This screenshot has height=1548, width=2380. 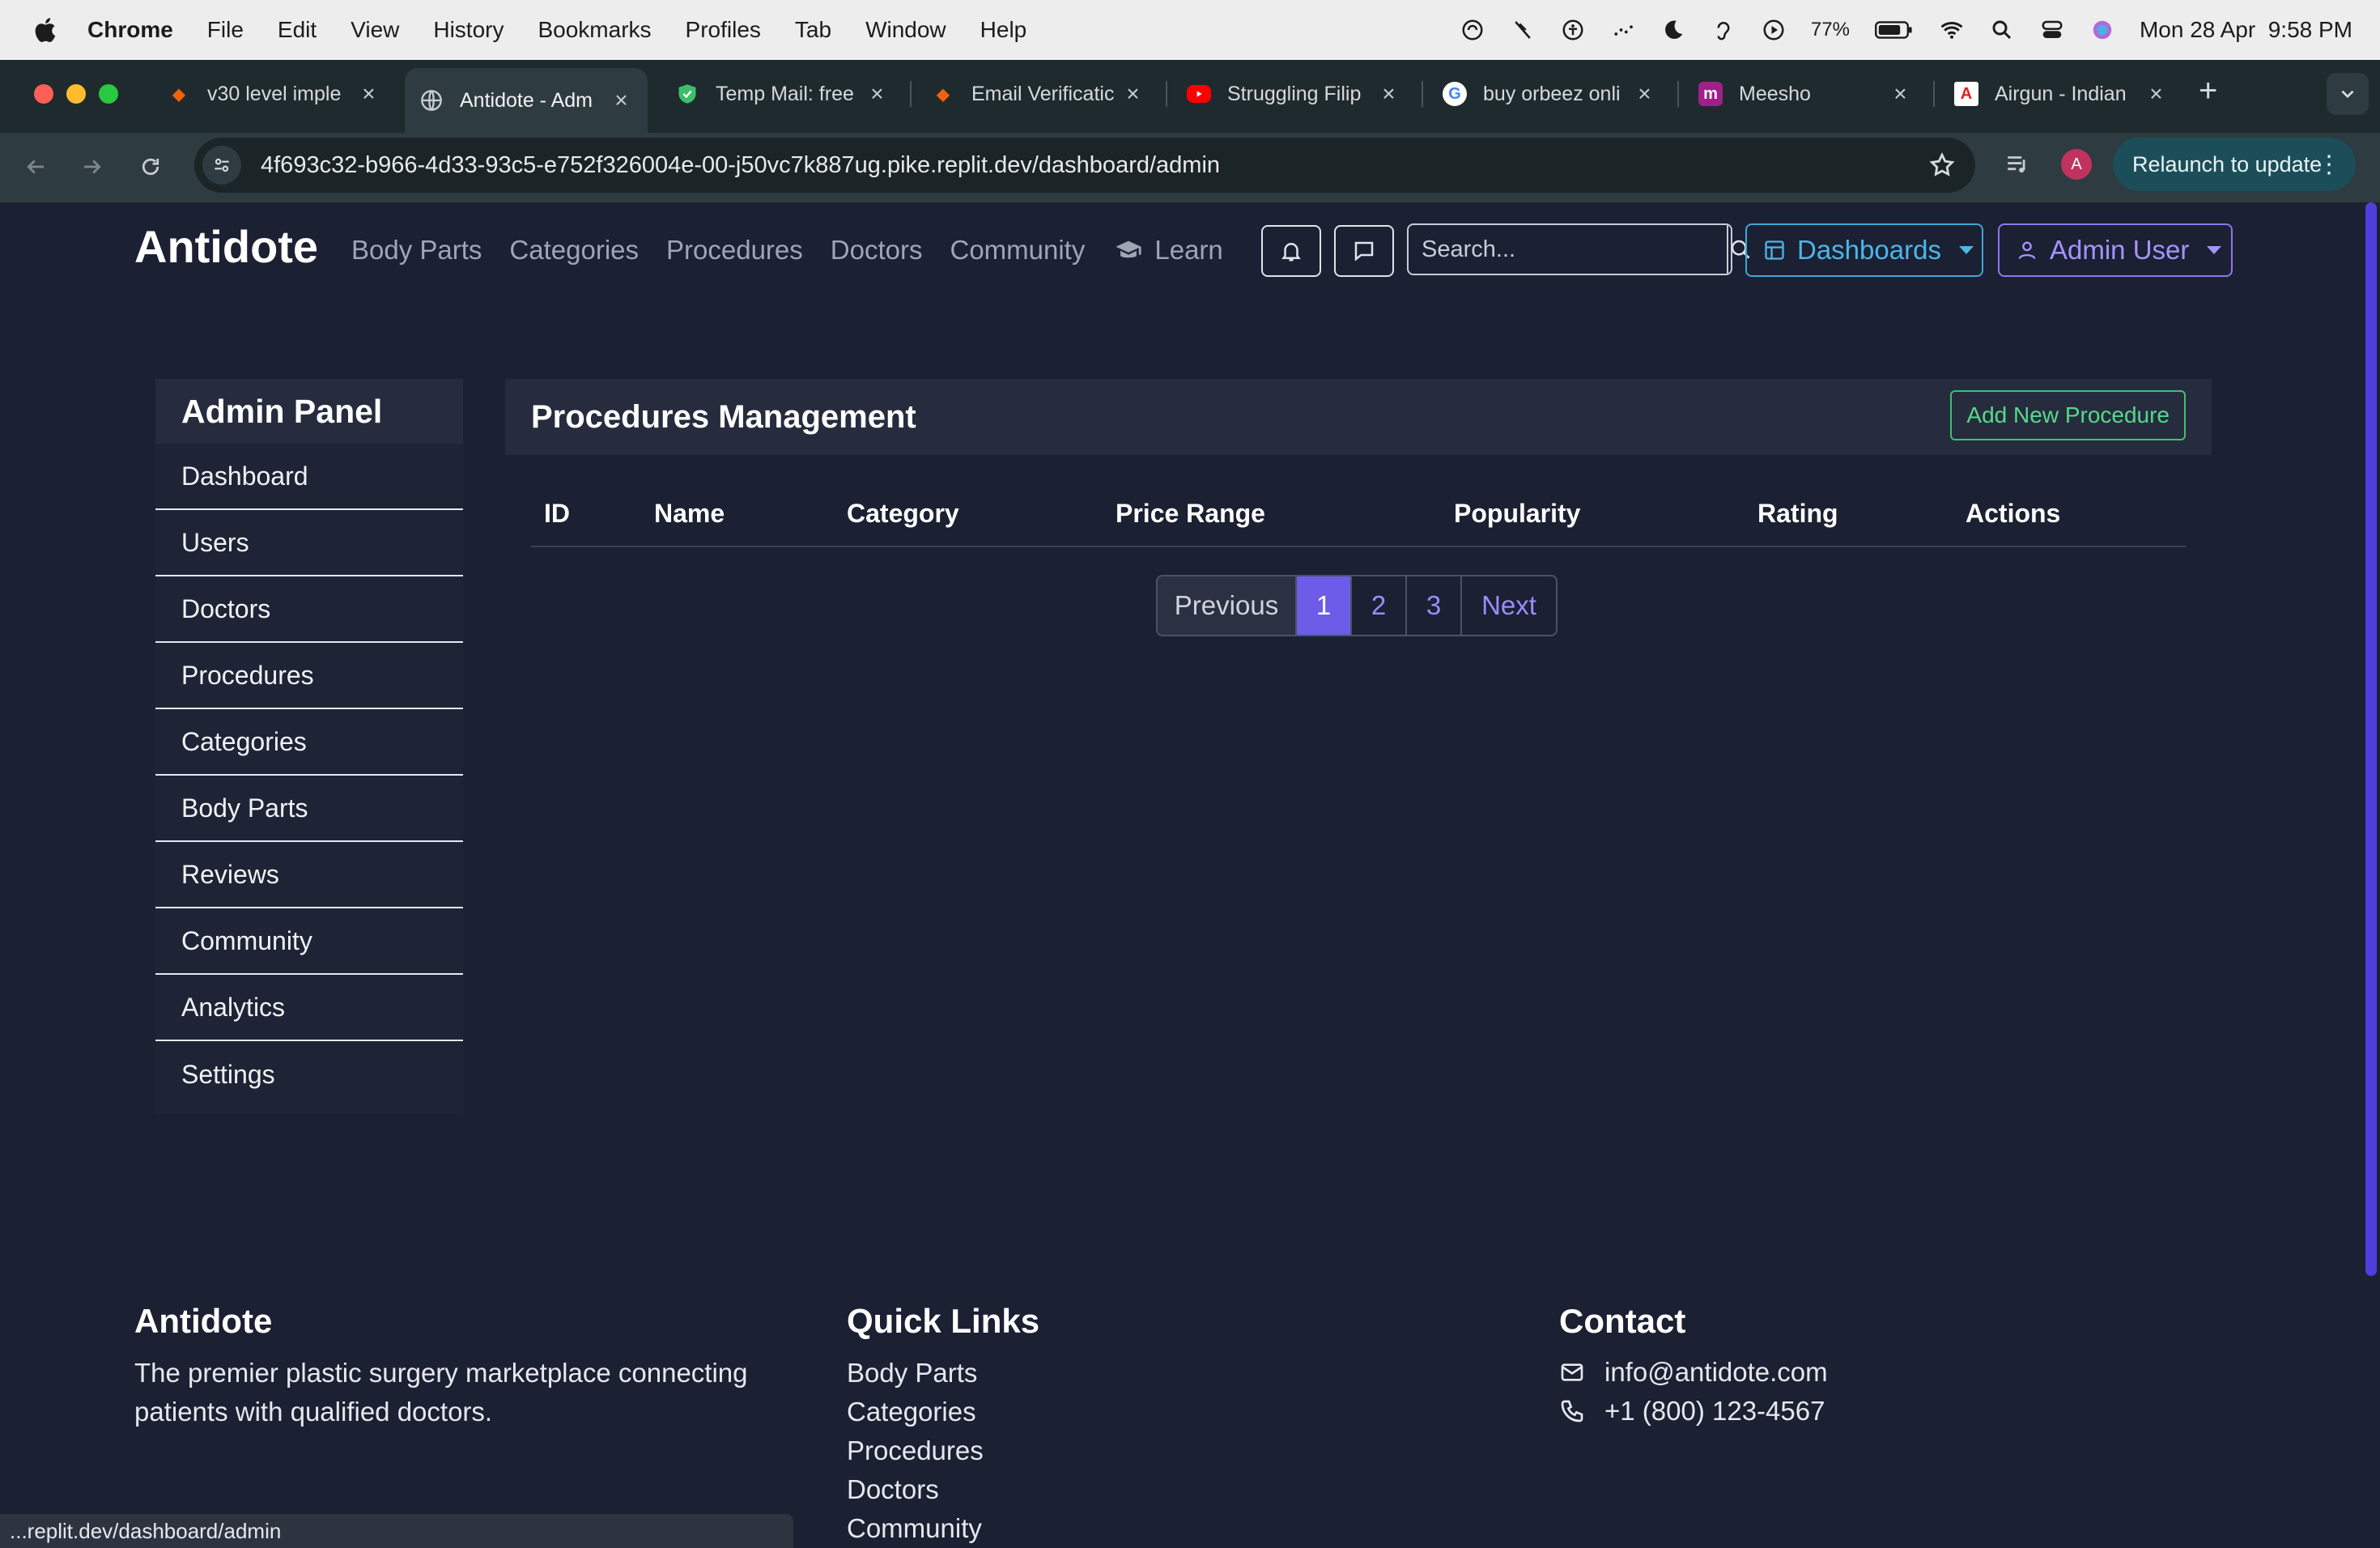 I want to click on forward-button, so click(x=92, y=167).